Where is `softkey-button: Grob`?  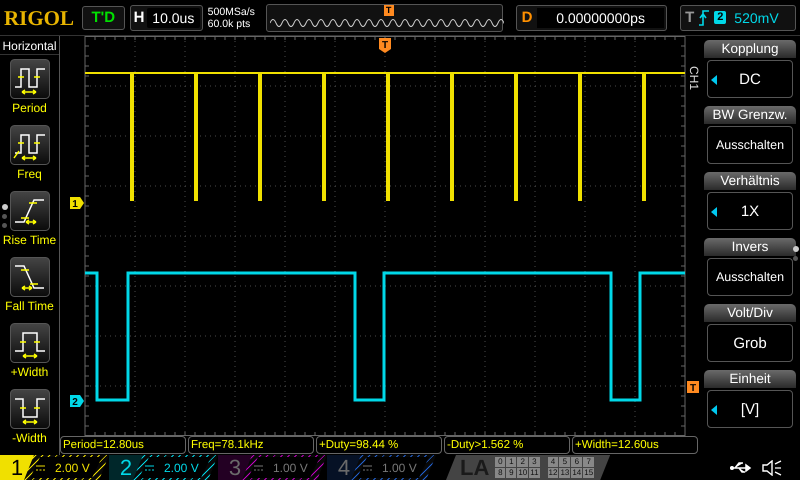 softkey-button: Grob is located at coordinates (750, 343).